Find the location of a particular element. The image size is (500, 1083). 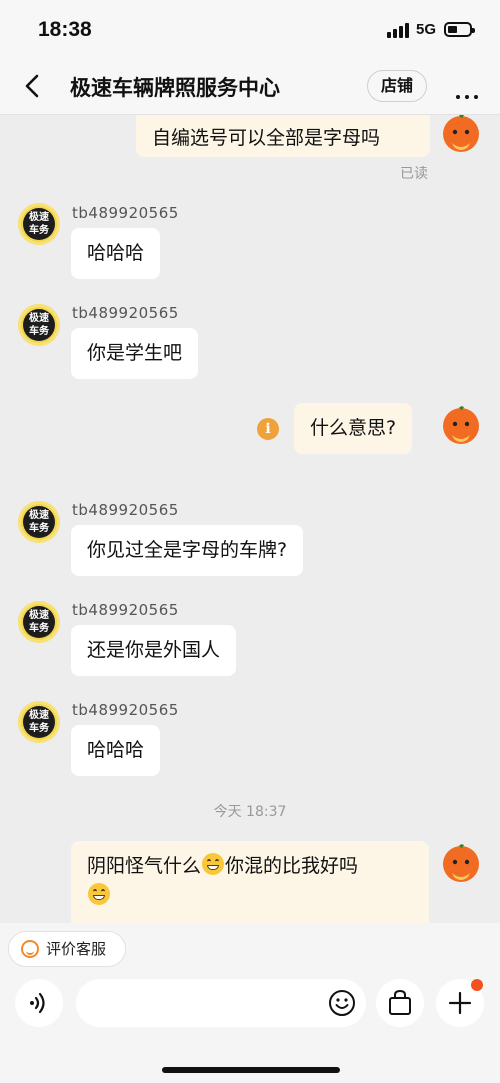

voice-icon is located at coordinates (37, 1003).